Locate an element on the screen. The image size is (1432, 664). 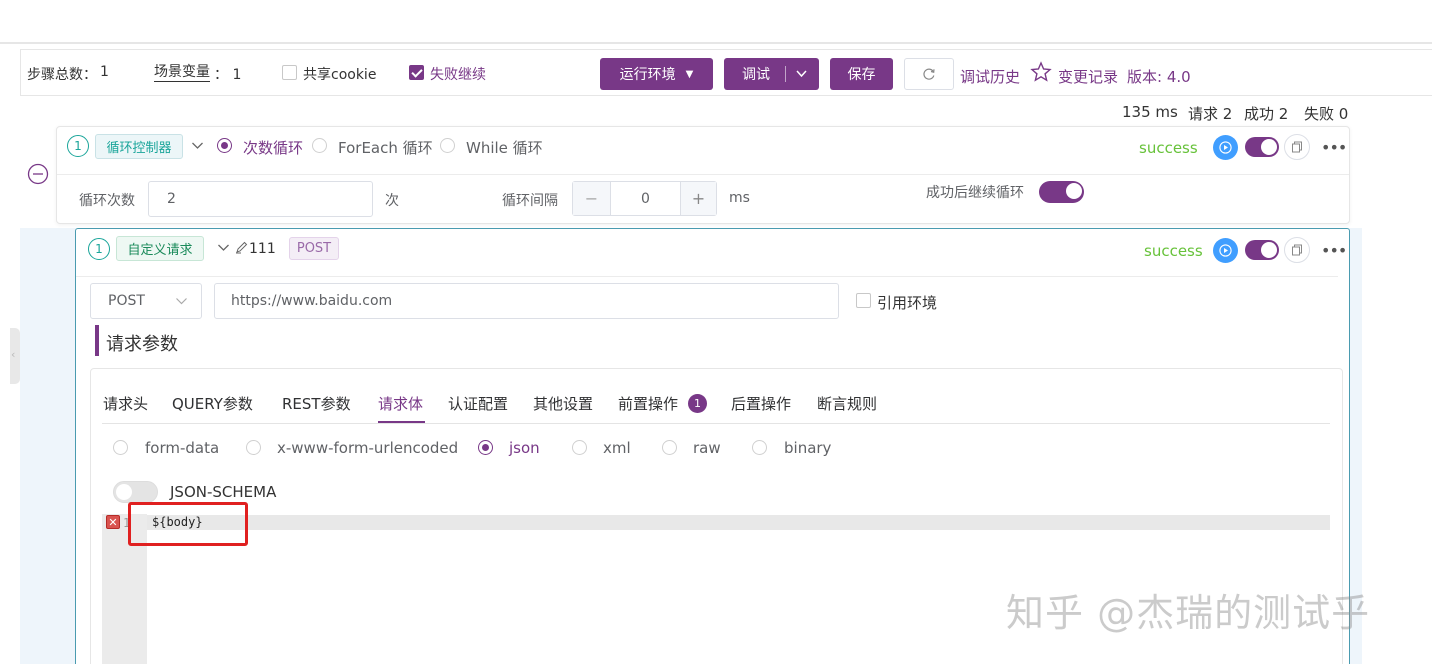
urlencoded-radio is located at coordinates (253, 447).